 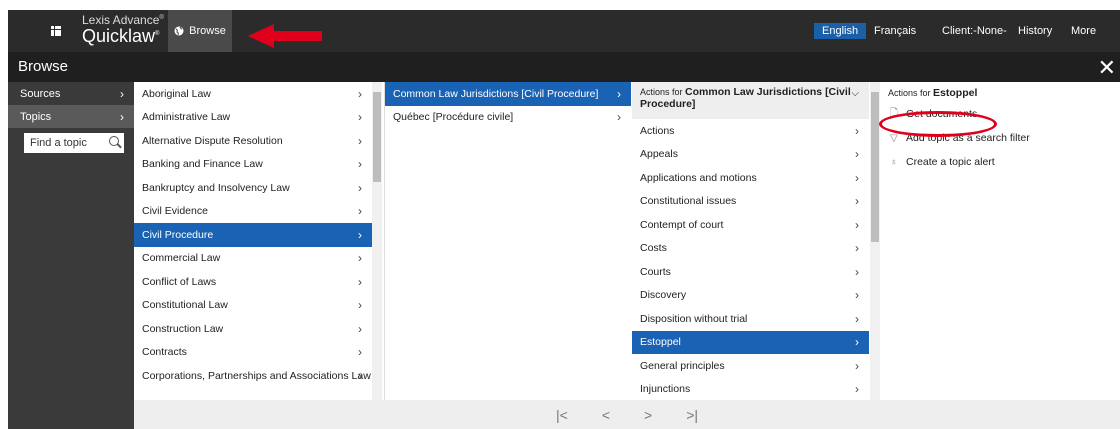 I want to click on subtopic-item: Appeals ›, so click(x=750, y=155).